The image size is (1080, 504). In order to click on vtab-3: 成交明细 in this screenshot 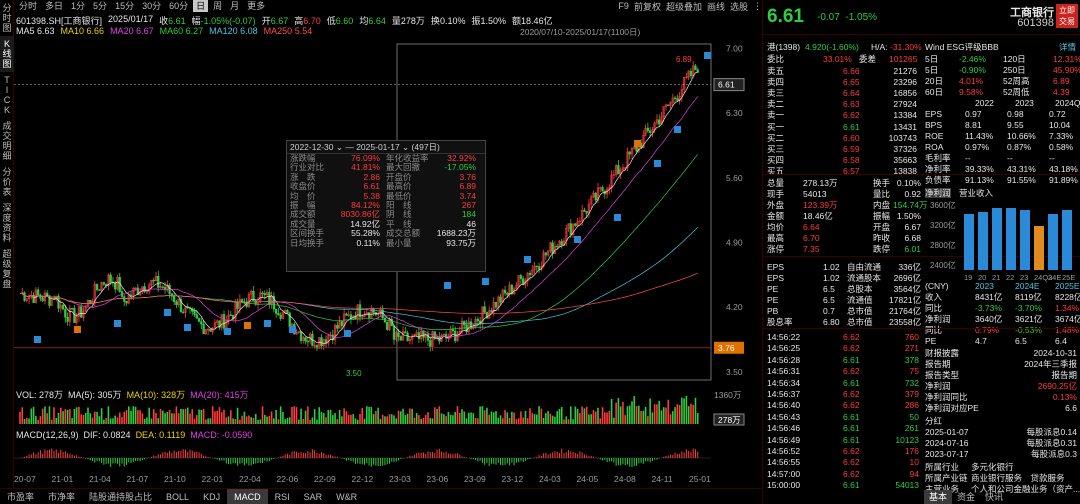, I will do `click(7, 141)`.